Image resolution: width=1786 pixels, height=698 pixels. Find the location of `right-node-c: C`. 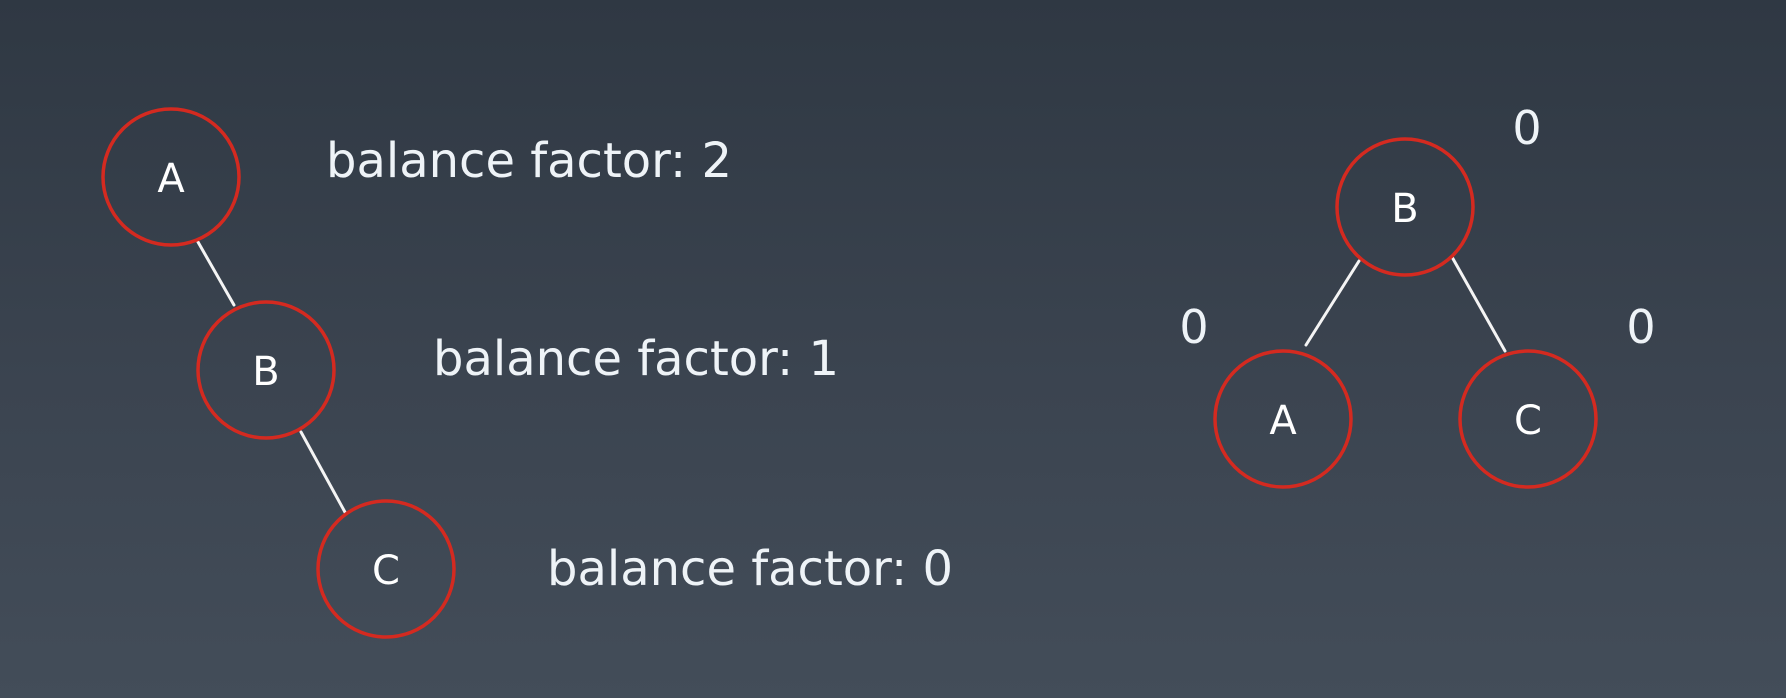

right-node-c: C is located at coordinates (1528, 419).